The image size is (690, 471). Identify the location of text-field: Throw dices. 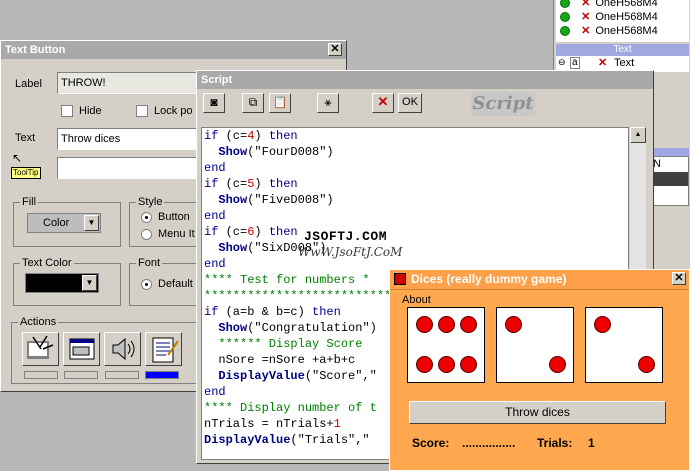
(132, 139).